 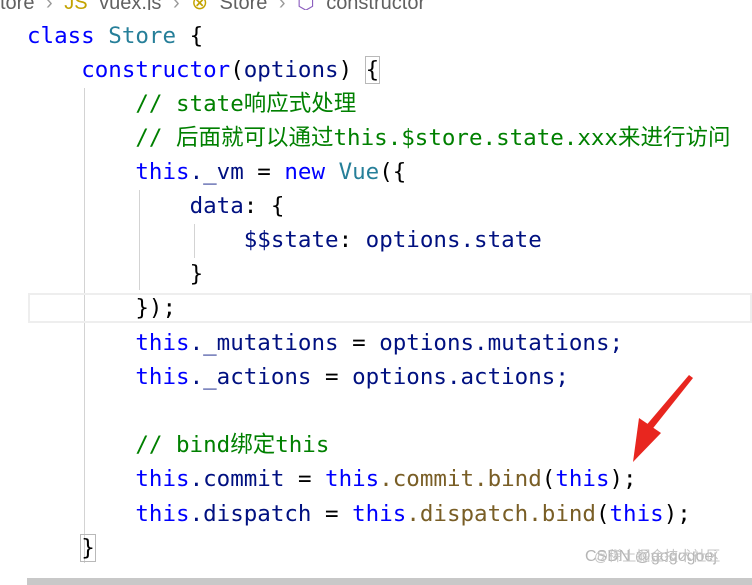 What do you see at coordinates (663, 418) in the screenshot?
I see `red-arrow-annotation` at bounding box center [663, 418].